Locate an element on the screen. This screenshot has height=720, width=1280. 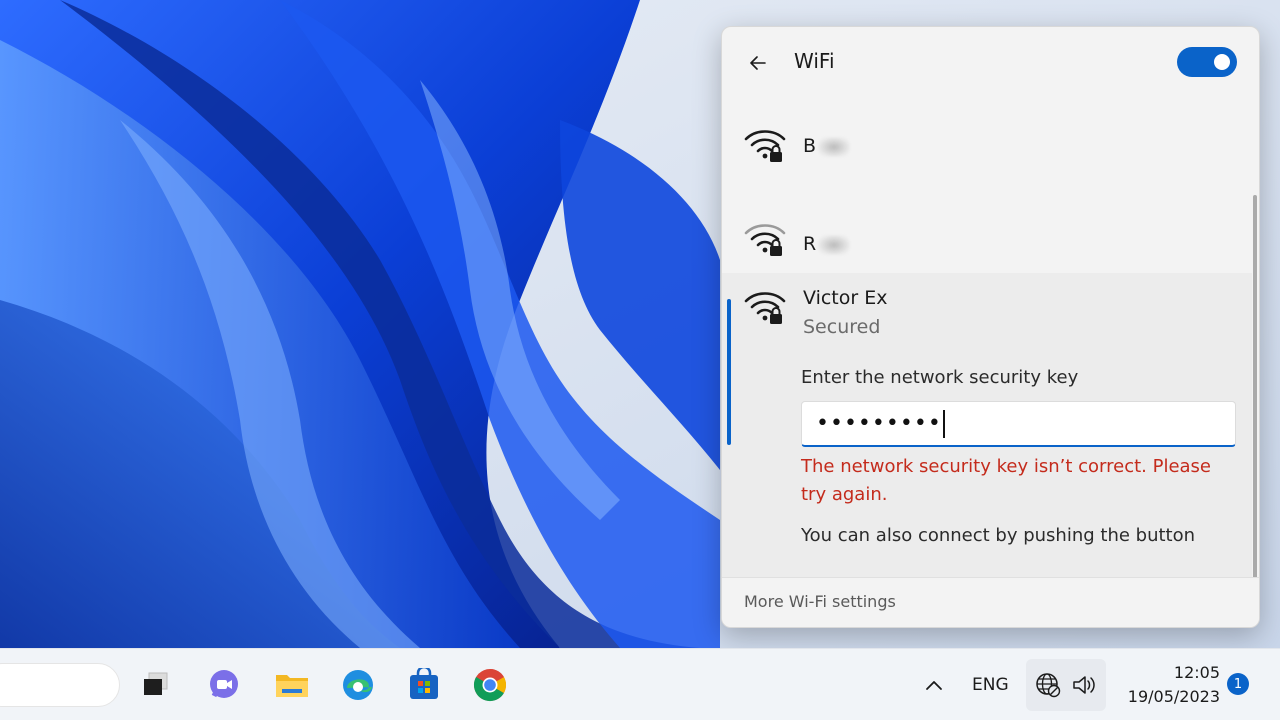
teams-chat-button is located at coordinates (224, 685).